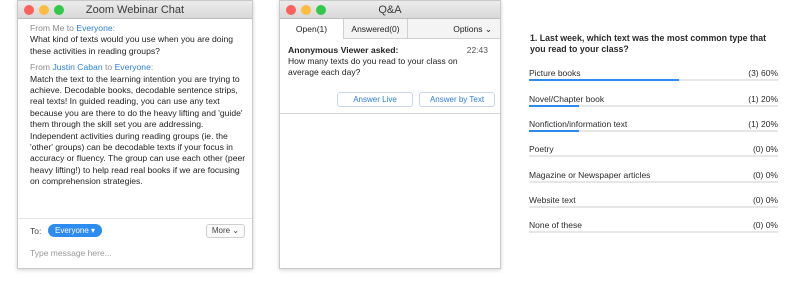 The height and width of the screenshot is (300, 800). What do you see at coordinates (343, 50) in the screenshot?
I see `question-asker: Anonymous Viewer asked:` at bounding box center [343, 50].